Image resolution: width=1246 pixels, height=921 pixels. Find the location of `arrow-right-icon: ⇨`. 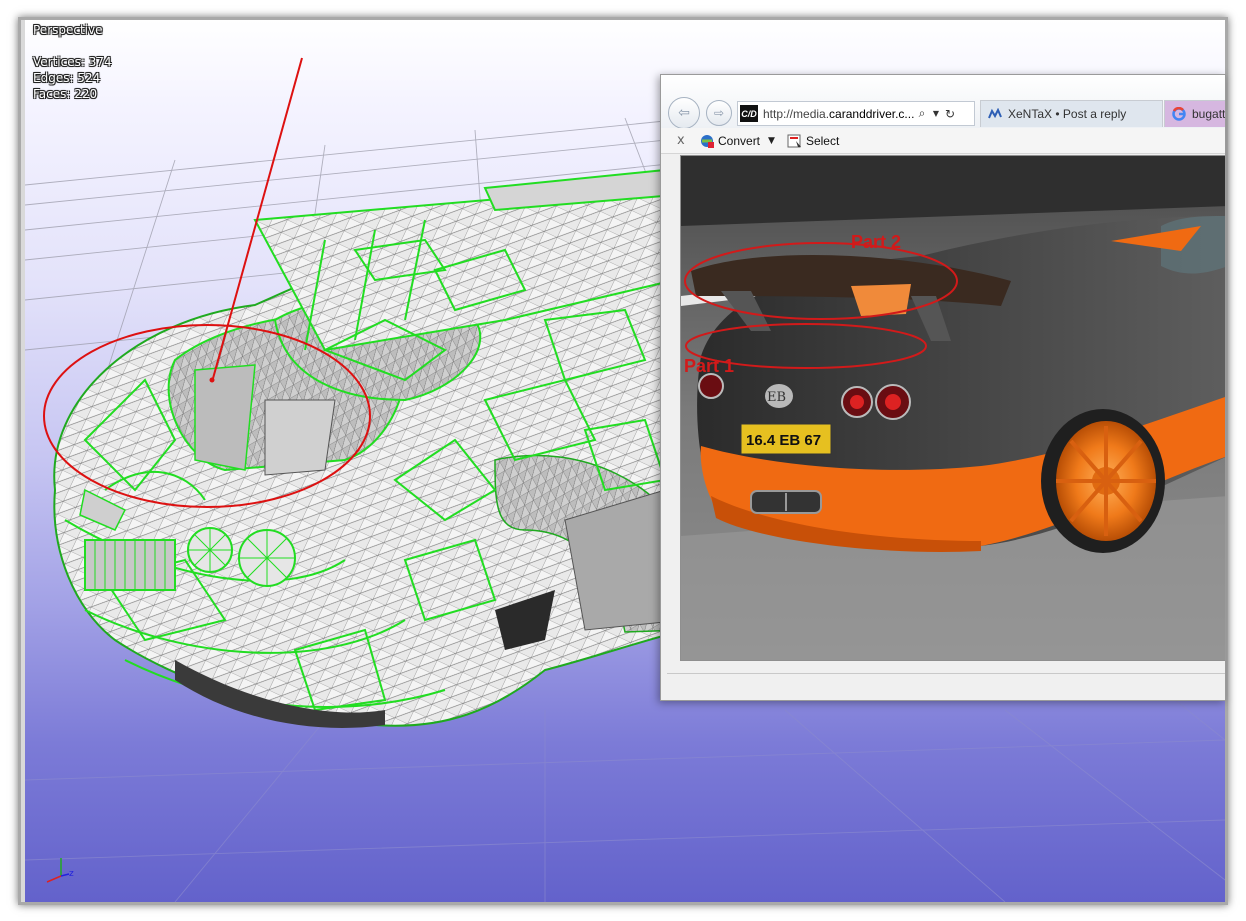

arrow-right-icon: ⇨ is located at coordinates (719, 113).